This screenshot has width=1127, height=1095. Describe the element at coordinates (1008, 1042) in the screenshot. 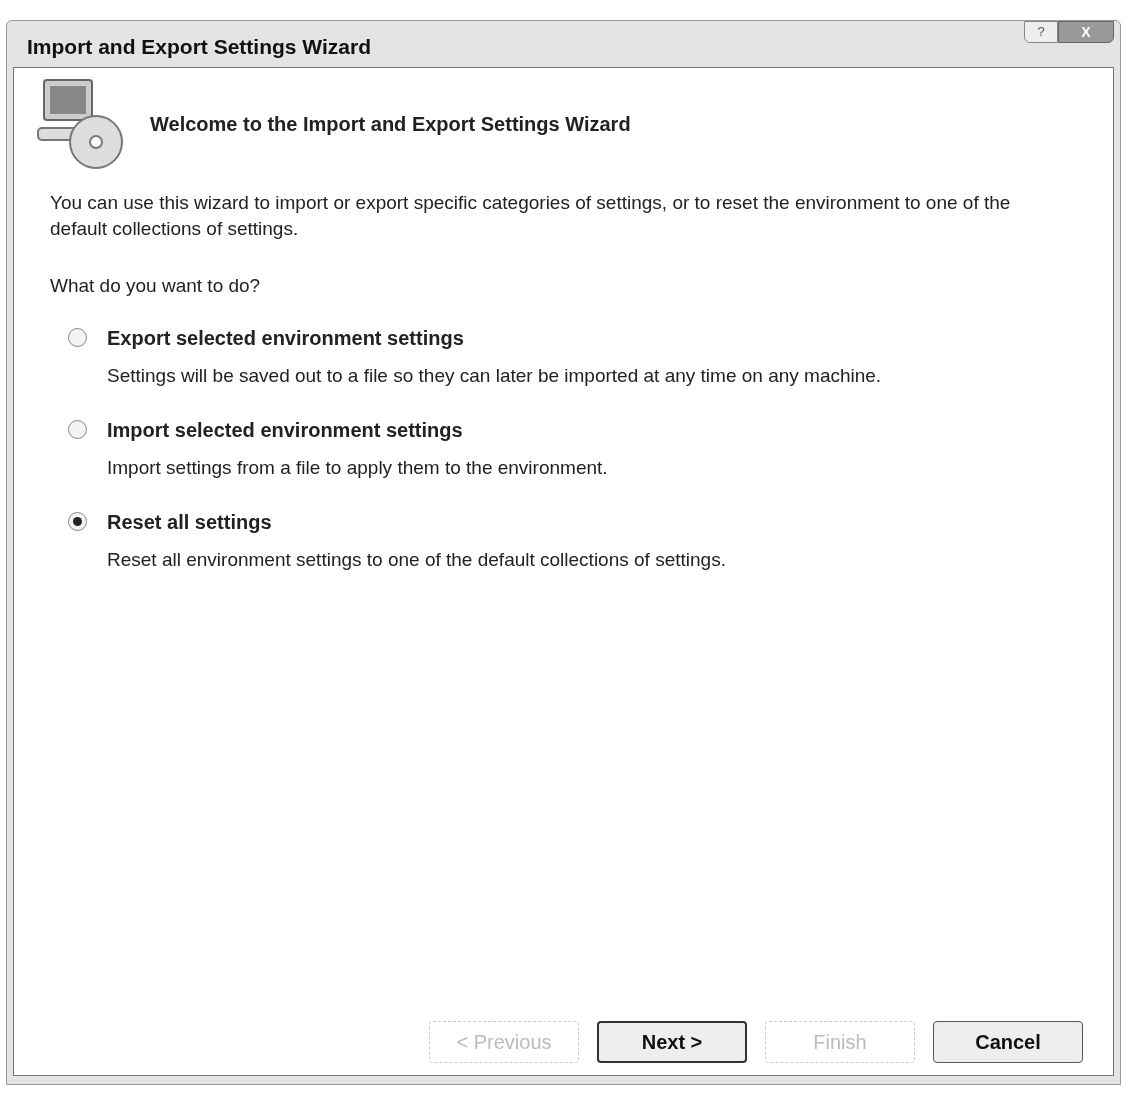

I see `dialog-button: Cancel` at that location.